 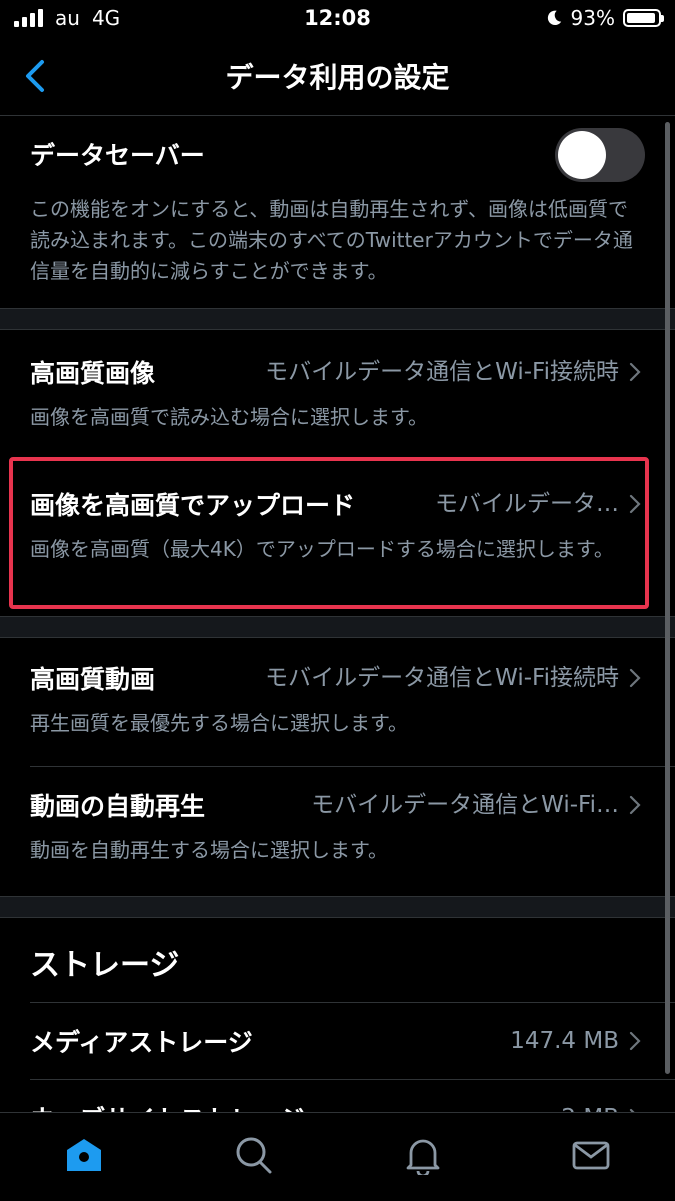 What do you see at coordinates (229, 417) in the screenshot?
I see `setting-description: 画像を高画質で読み込む場合に選択します。` at bounding box center [229, 417].